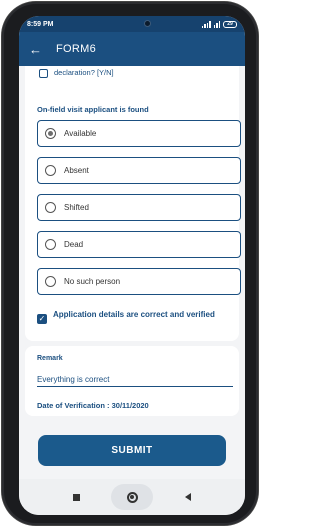  What do you see at coordinates (132, 450) in the screenshot?
I see `submit-button: SUBMIT` at bounding box center [132, 450].